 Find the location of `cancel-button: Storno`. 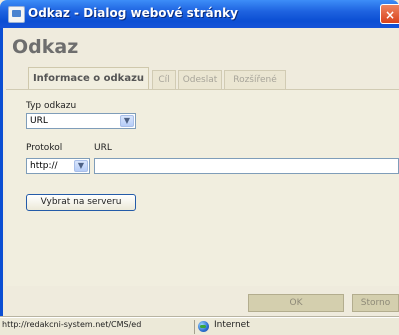

cancel-button: Storno is located at coordinates (375, 303).